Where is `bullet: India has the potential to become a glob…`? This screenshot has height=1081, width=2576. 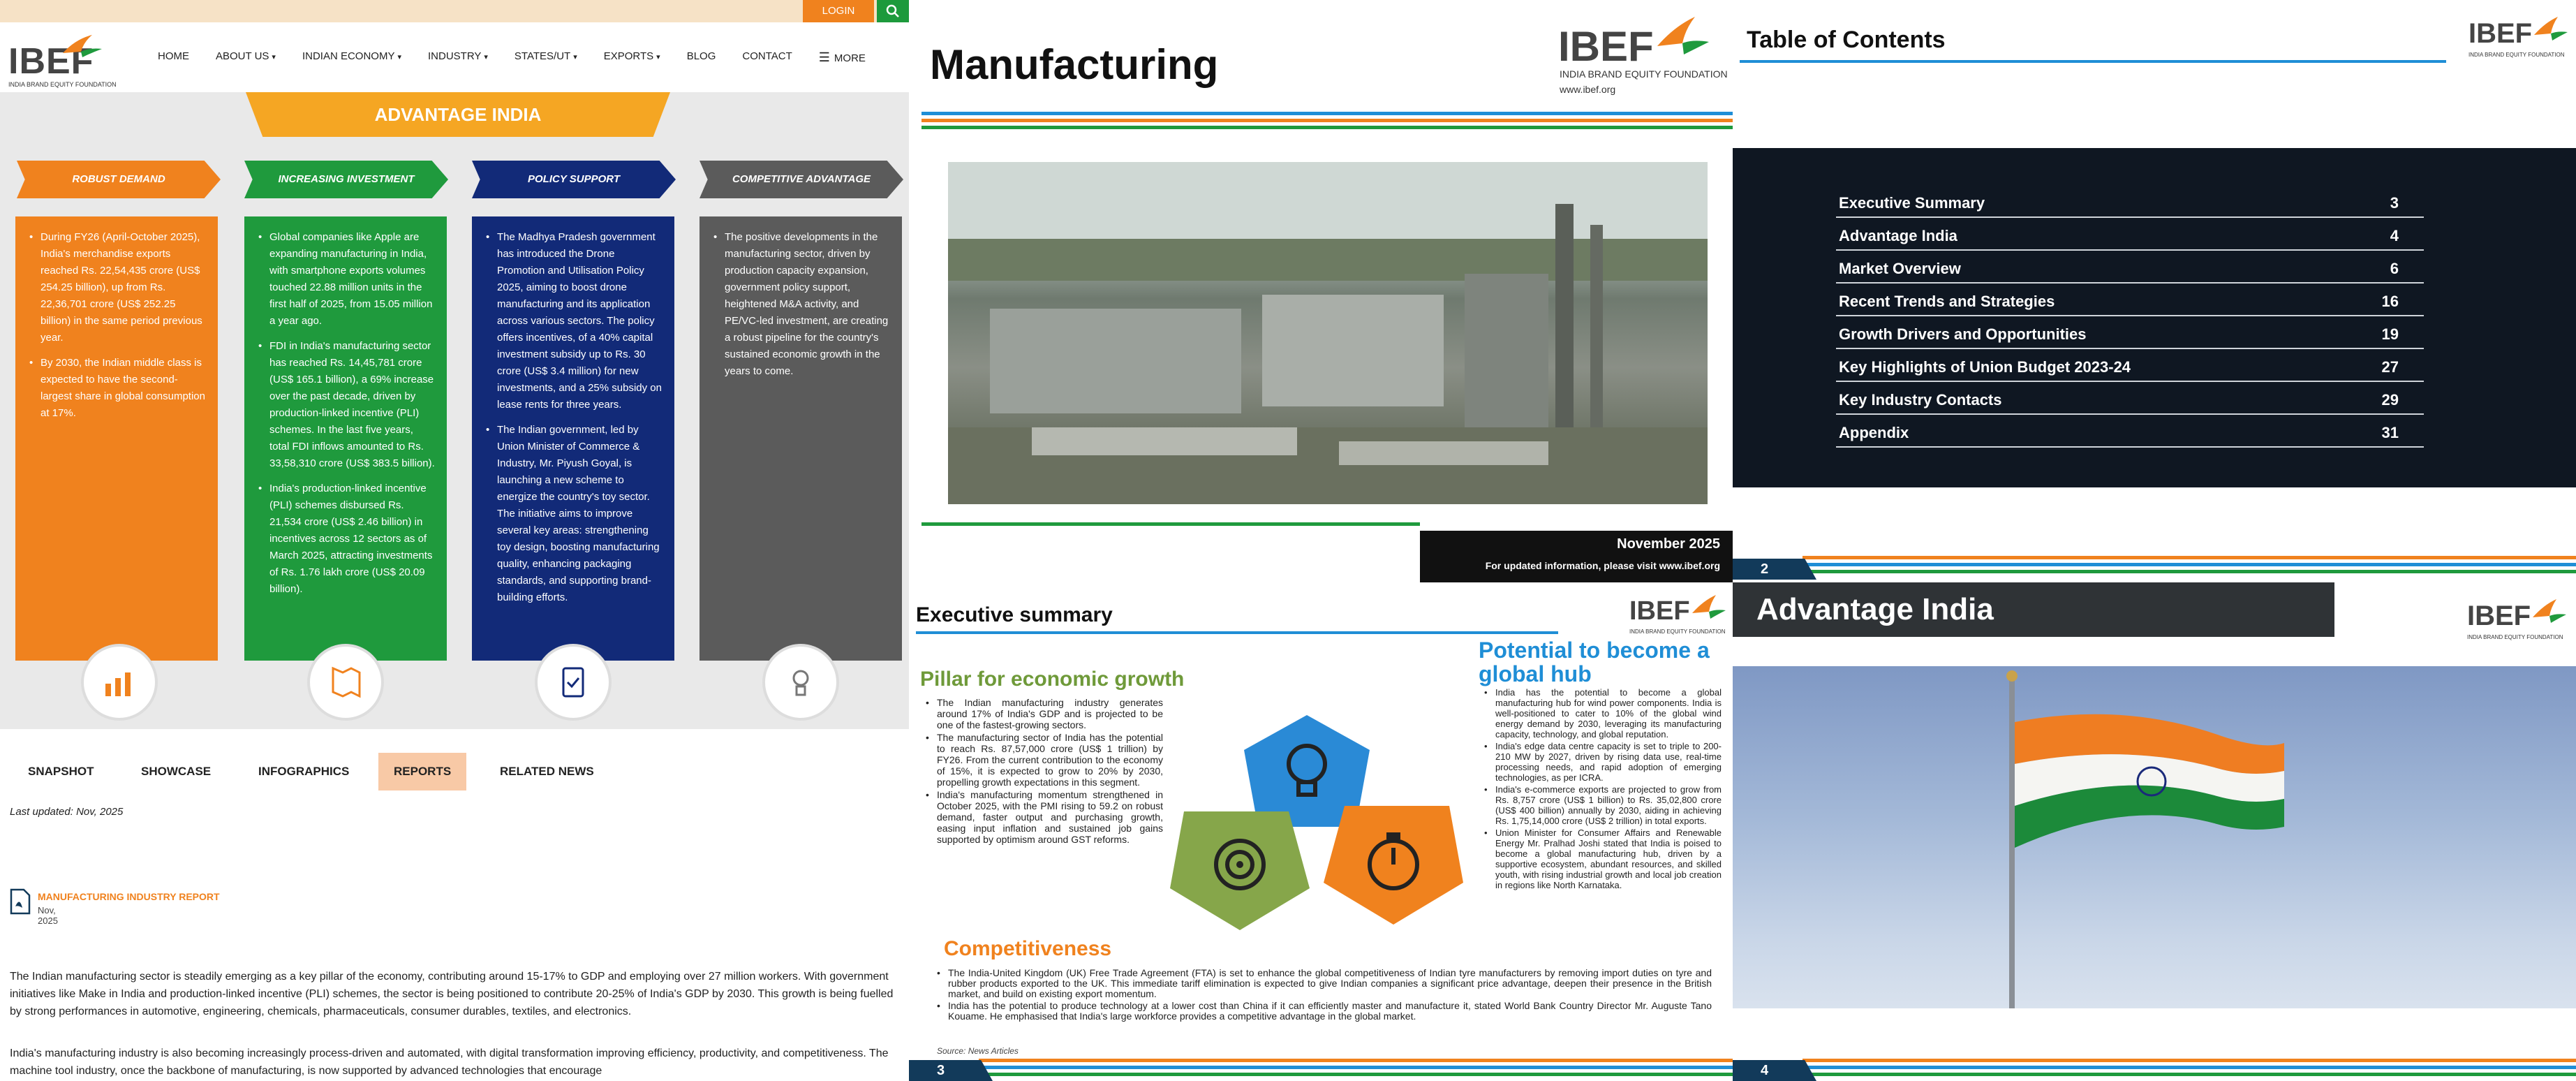 bullet: India has the potential to become a glob… is located at coordinates (1603, 713).